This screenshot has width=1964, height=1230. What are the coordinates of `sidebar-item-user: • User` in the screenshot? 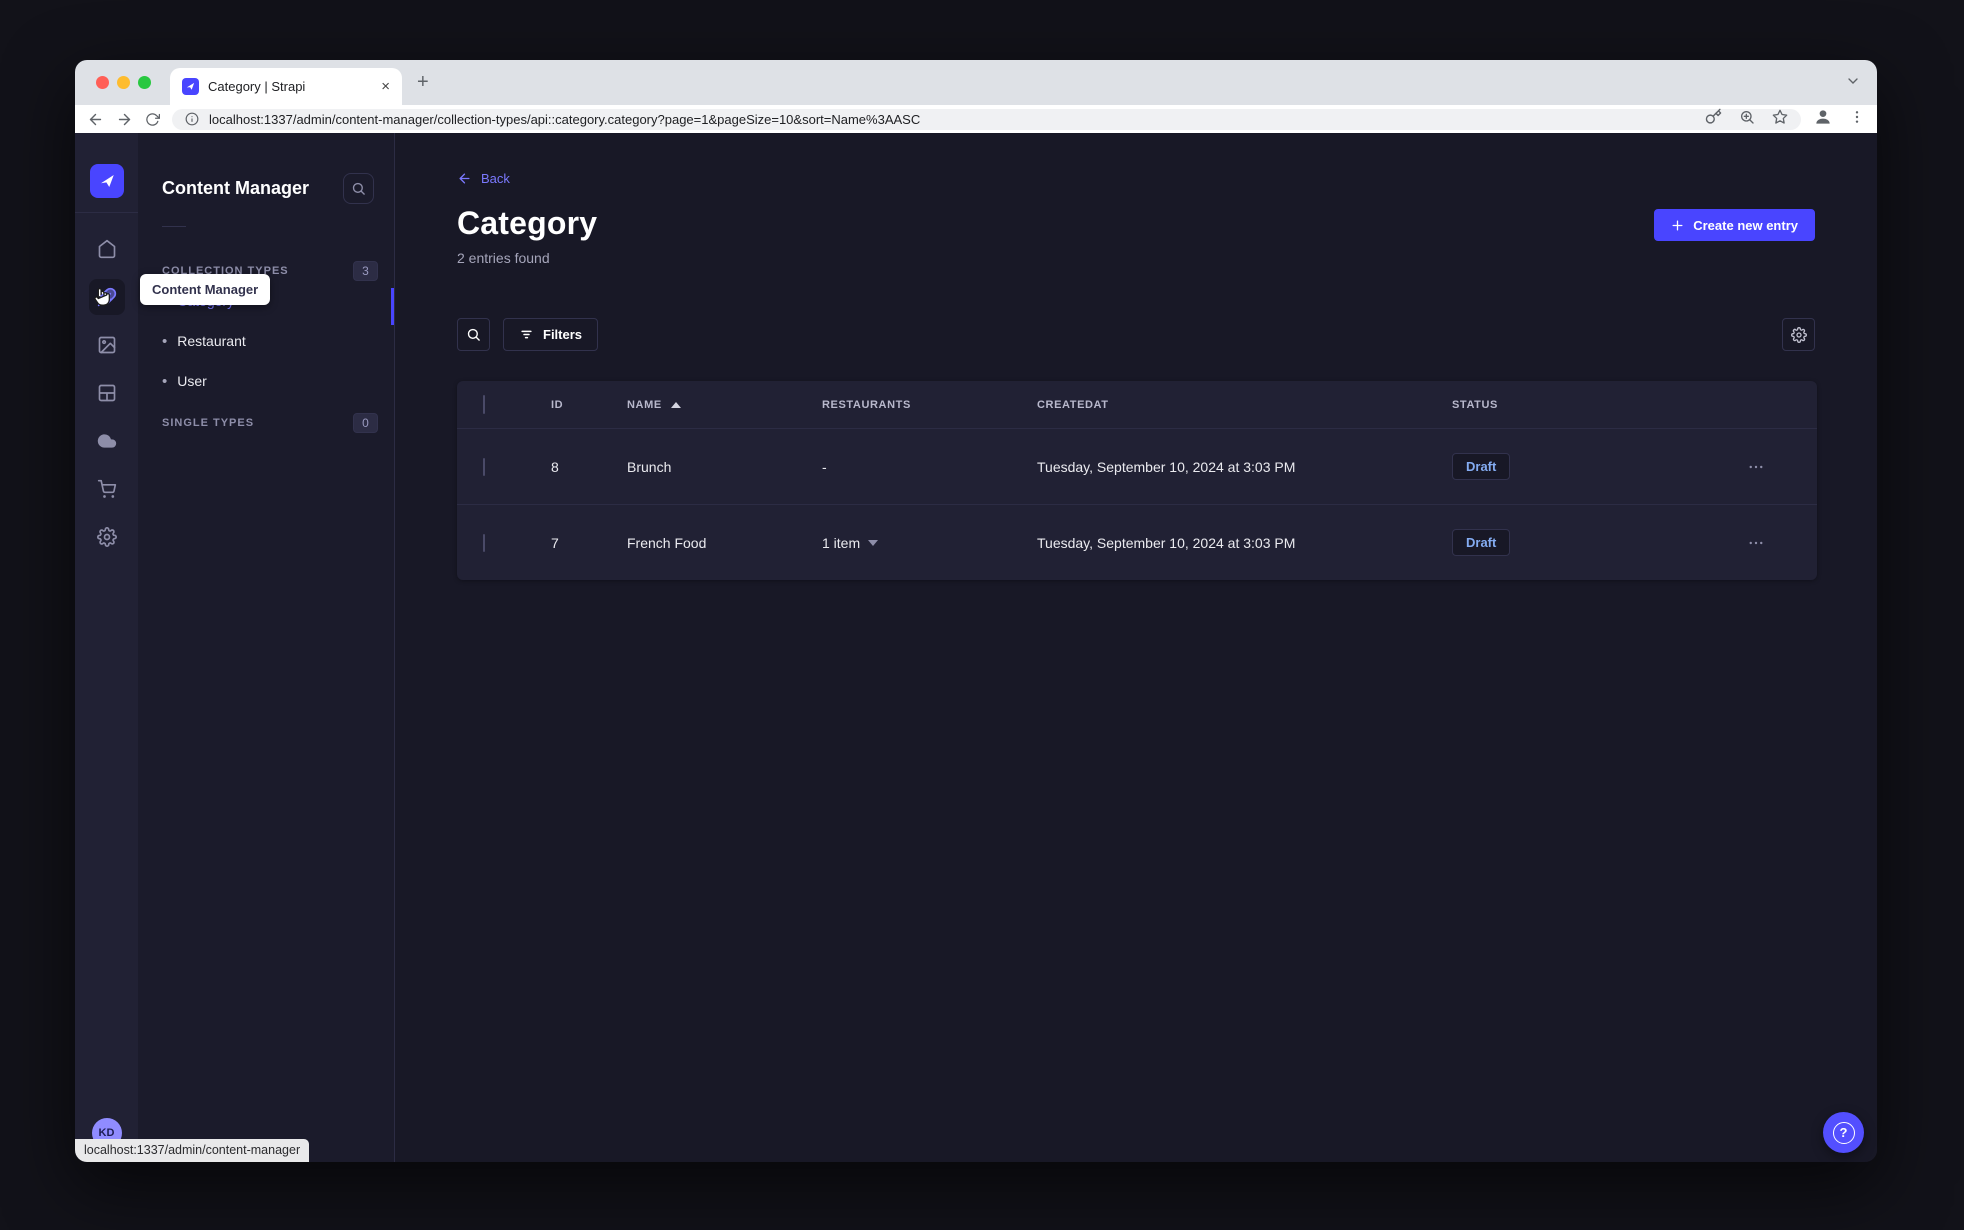 It's located at (278, 381).